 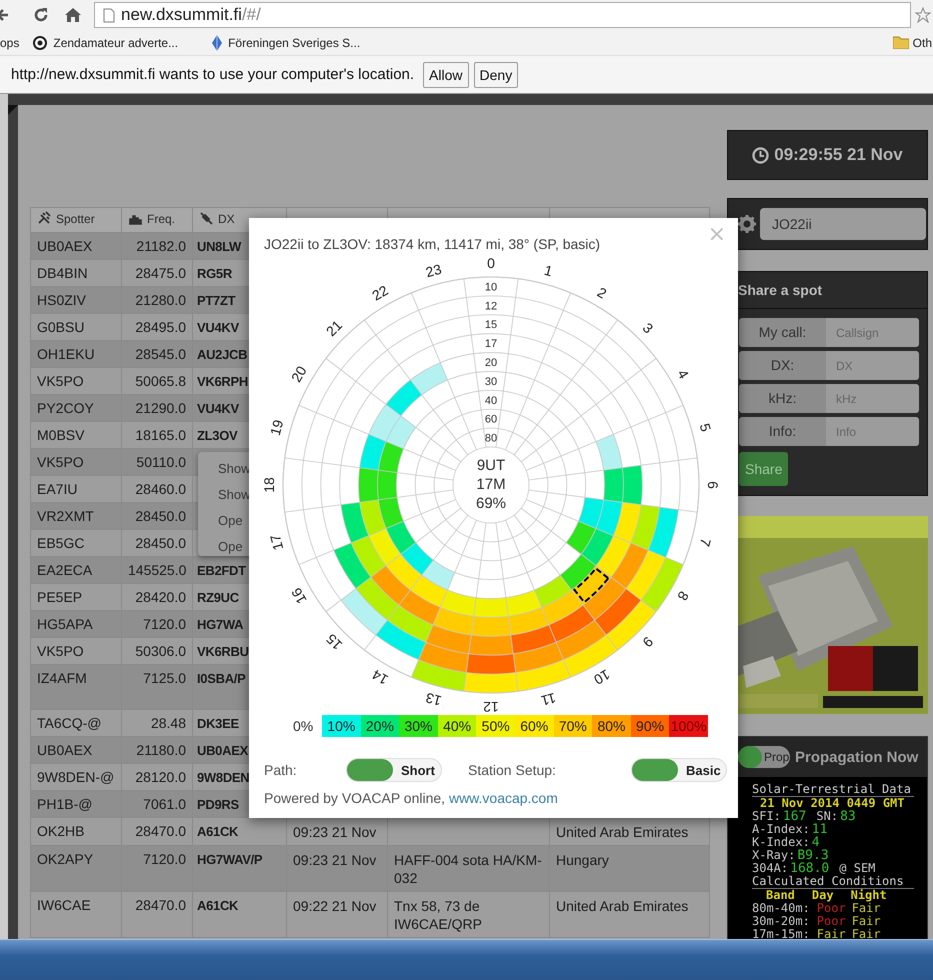 I want to click on hour-label: 7, so click(x=705, y=542).